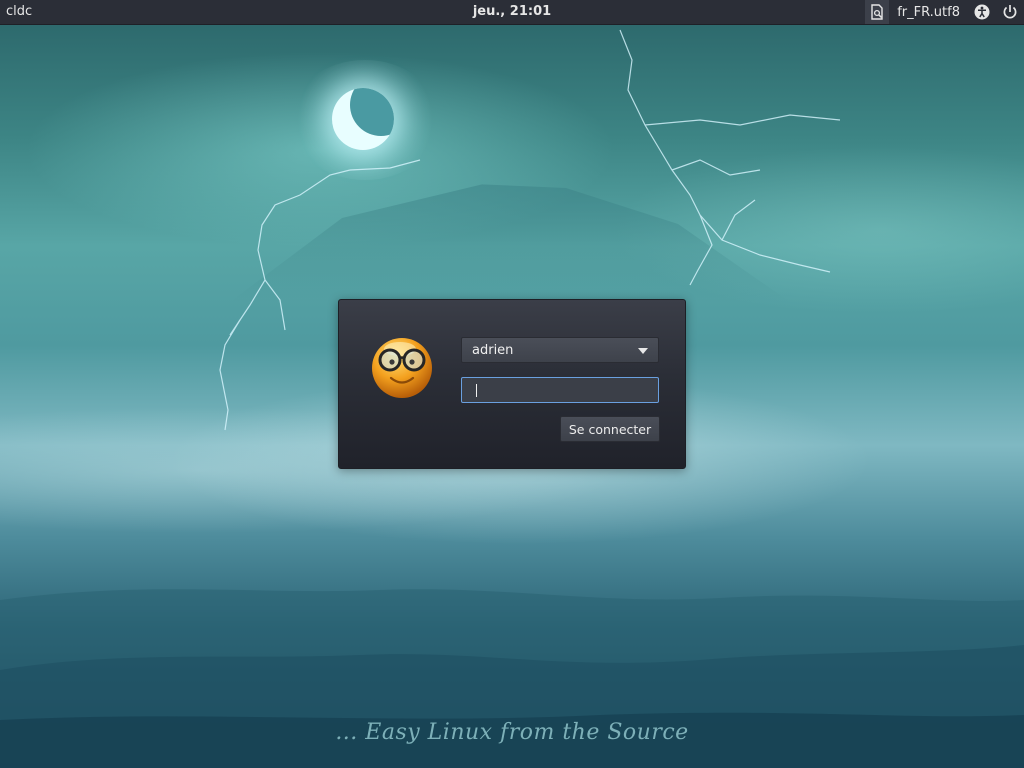 The height and width of the screenshot is (768, 1024). Describe the element at coordinates (476, 390) in the screenshot. I see `text-caret` at that location.